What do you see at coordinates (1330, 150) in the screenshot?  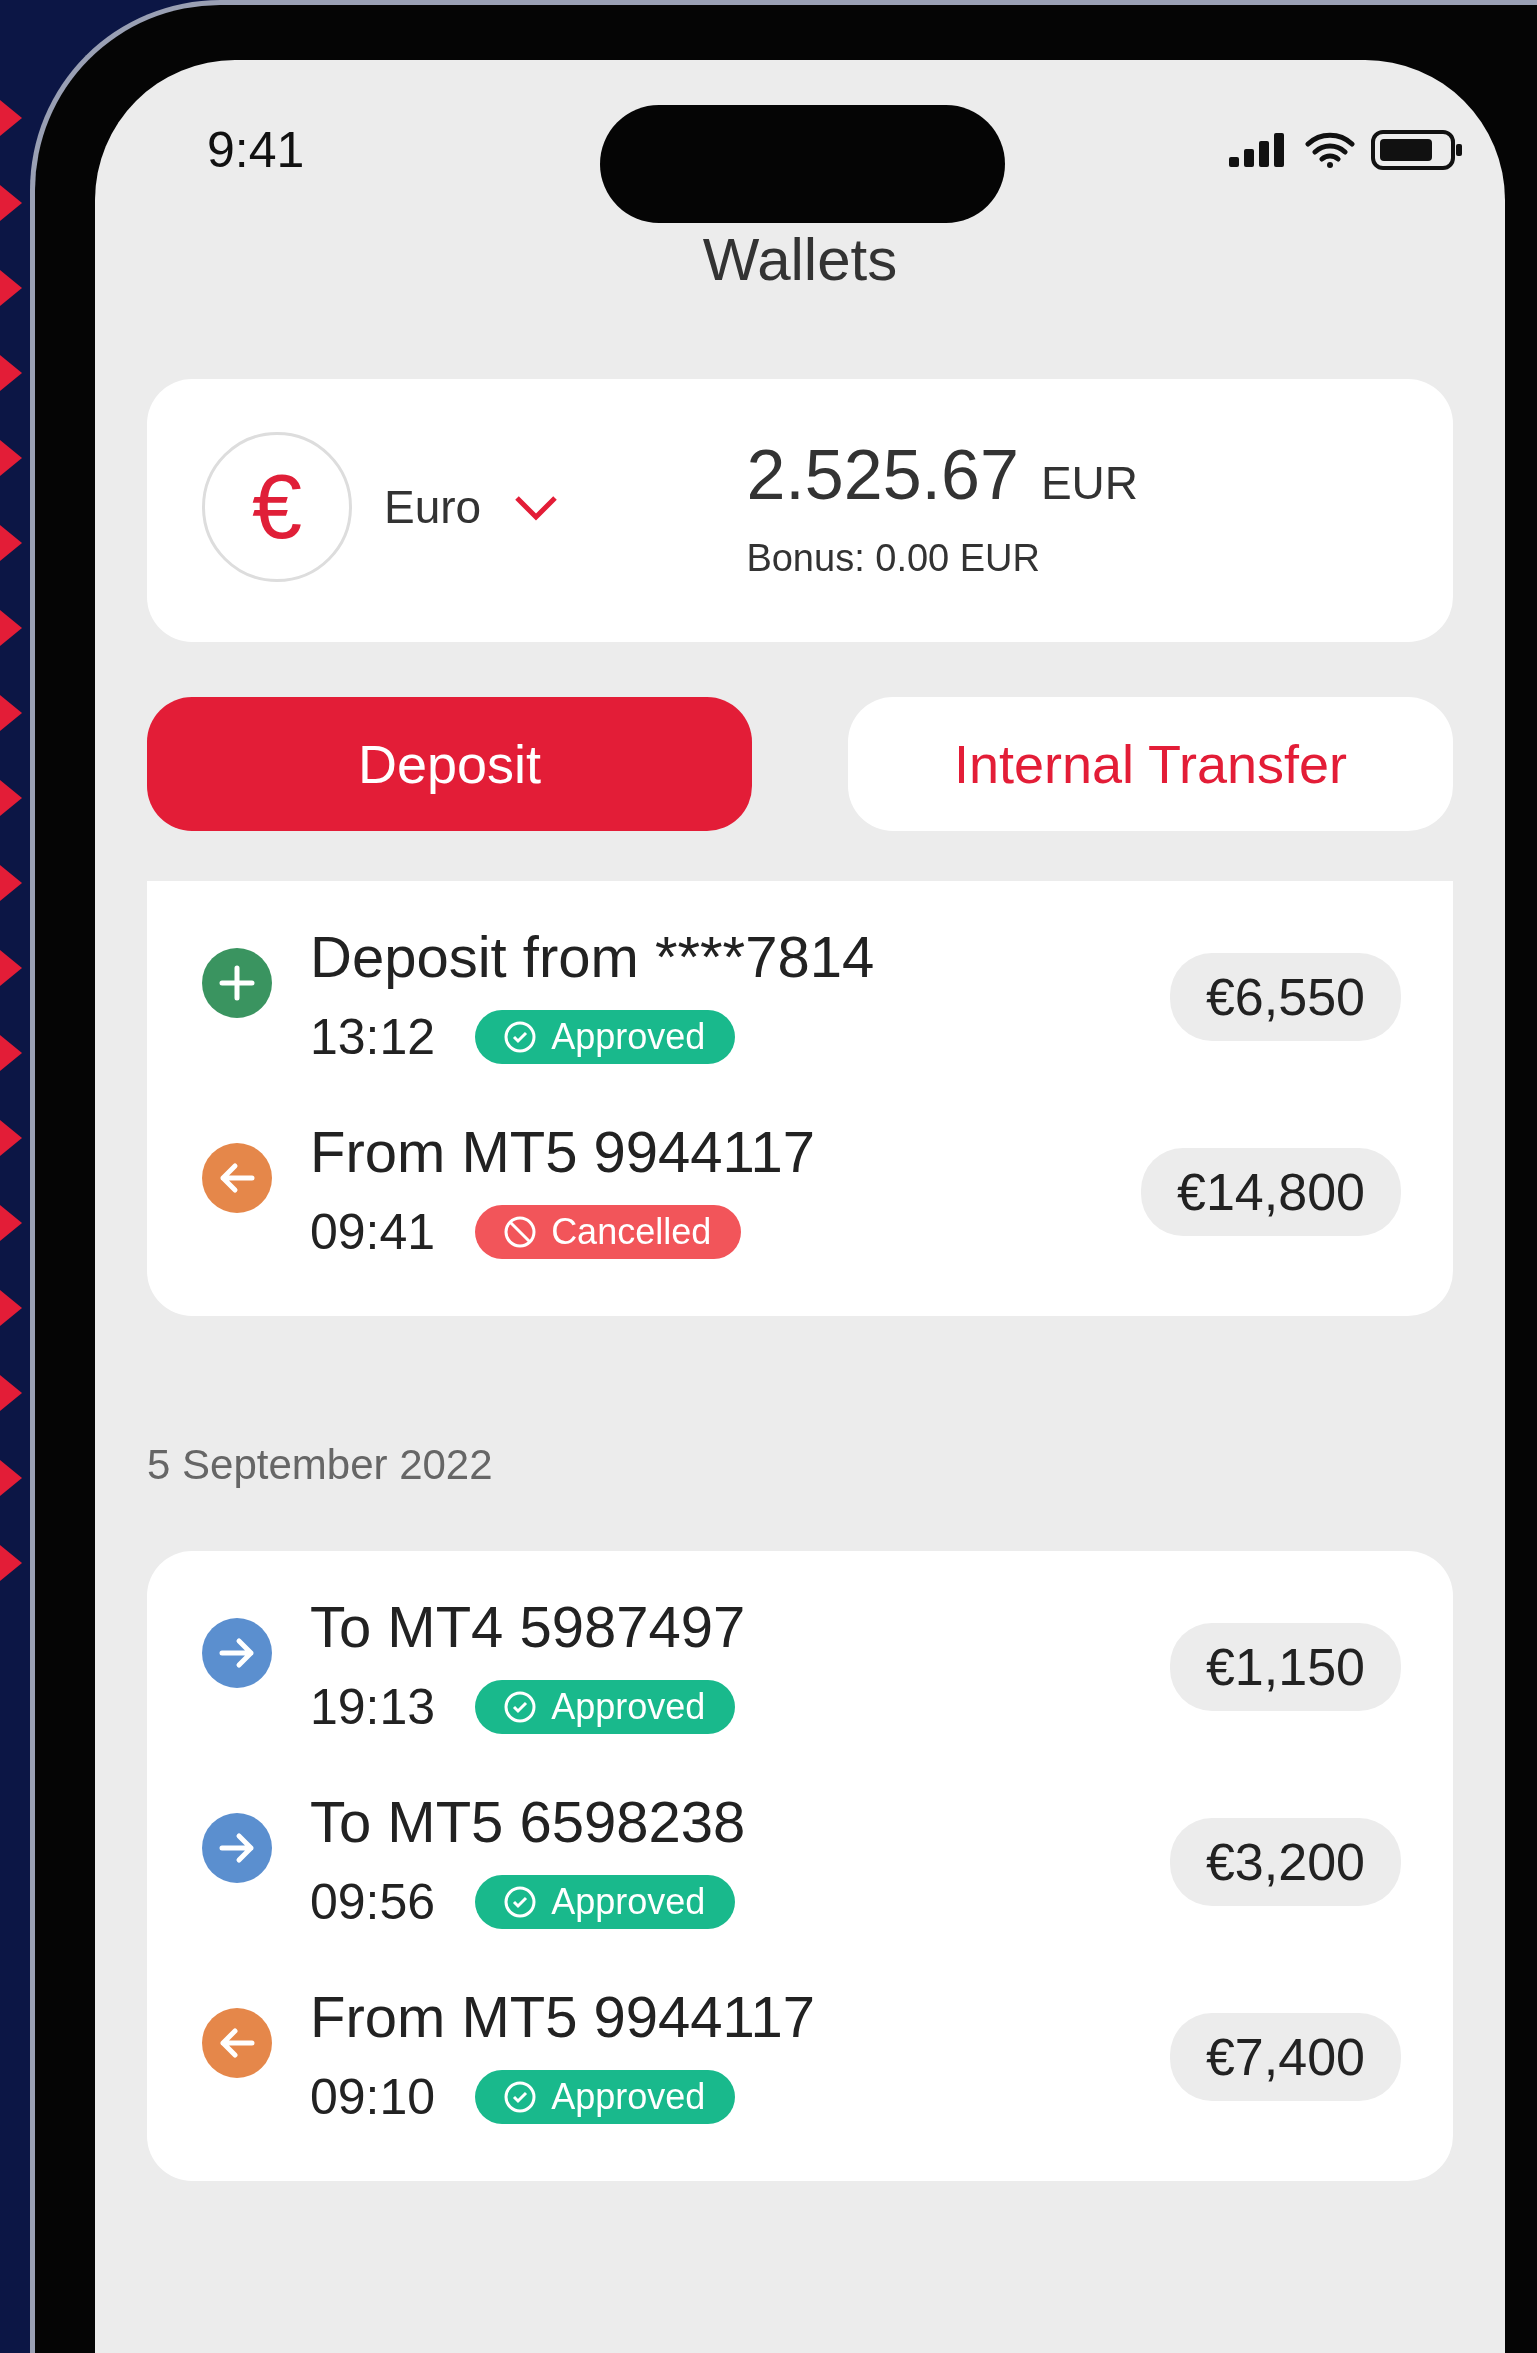 I see `wifi-icon` at bounding box center [1330, 150].